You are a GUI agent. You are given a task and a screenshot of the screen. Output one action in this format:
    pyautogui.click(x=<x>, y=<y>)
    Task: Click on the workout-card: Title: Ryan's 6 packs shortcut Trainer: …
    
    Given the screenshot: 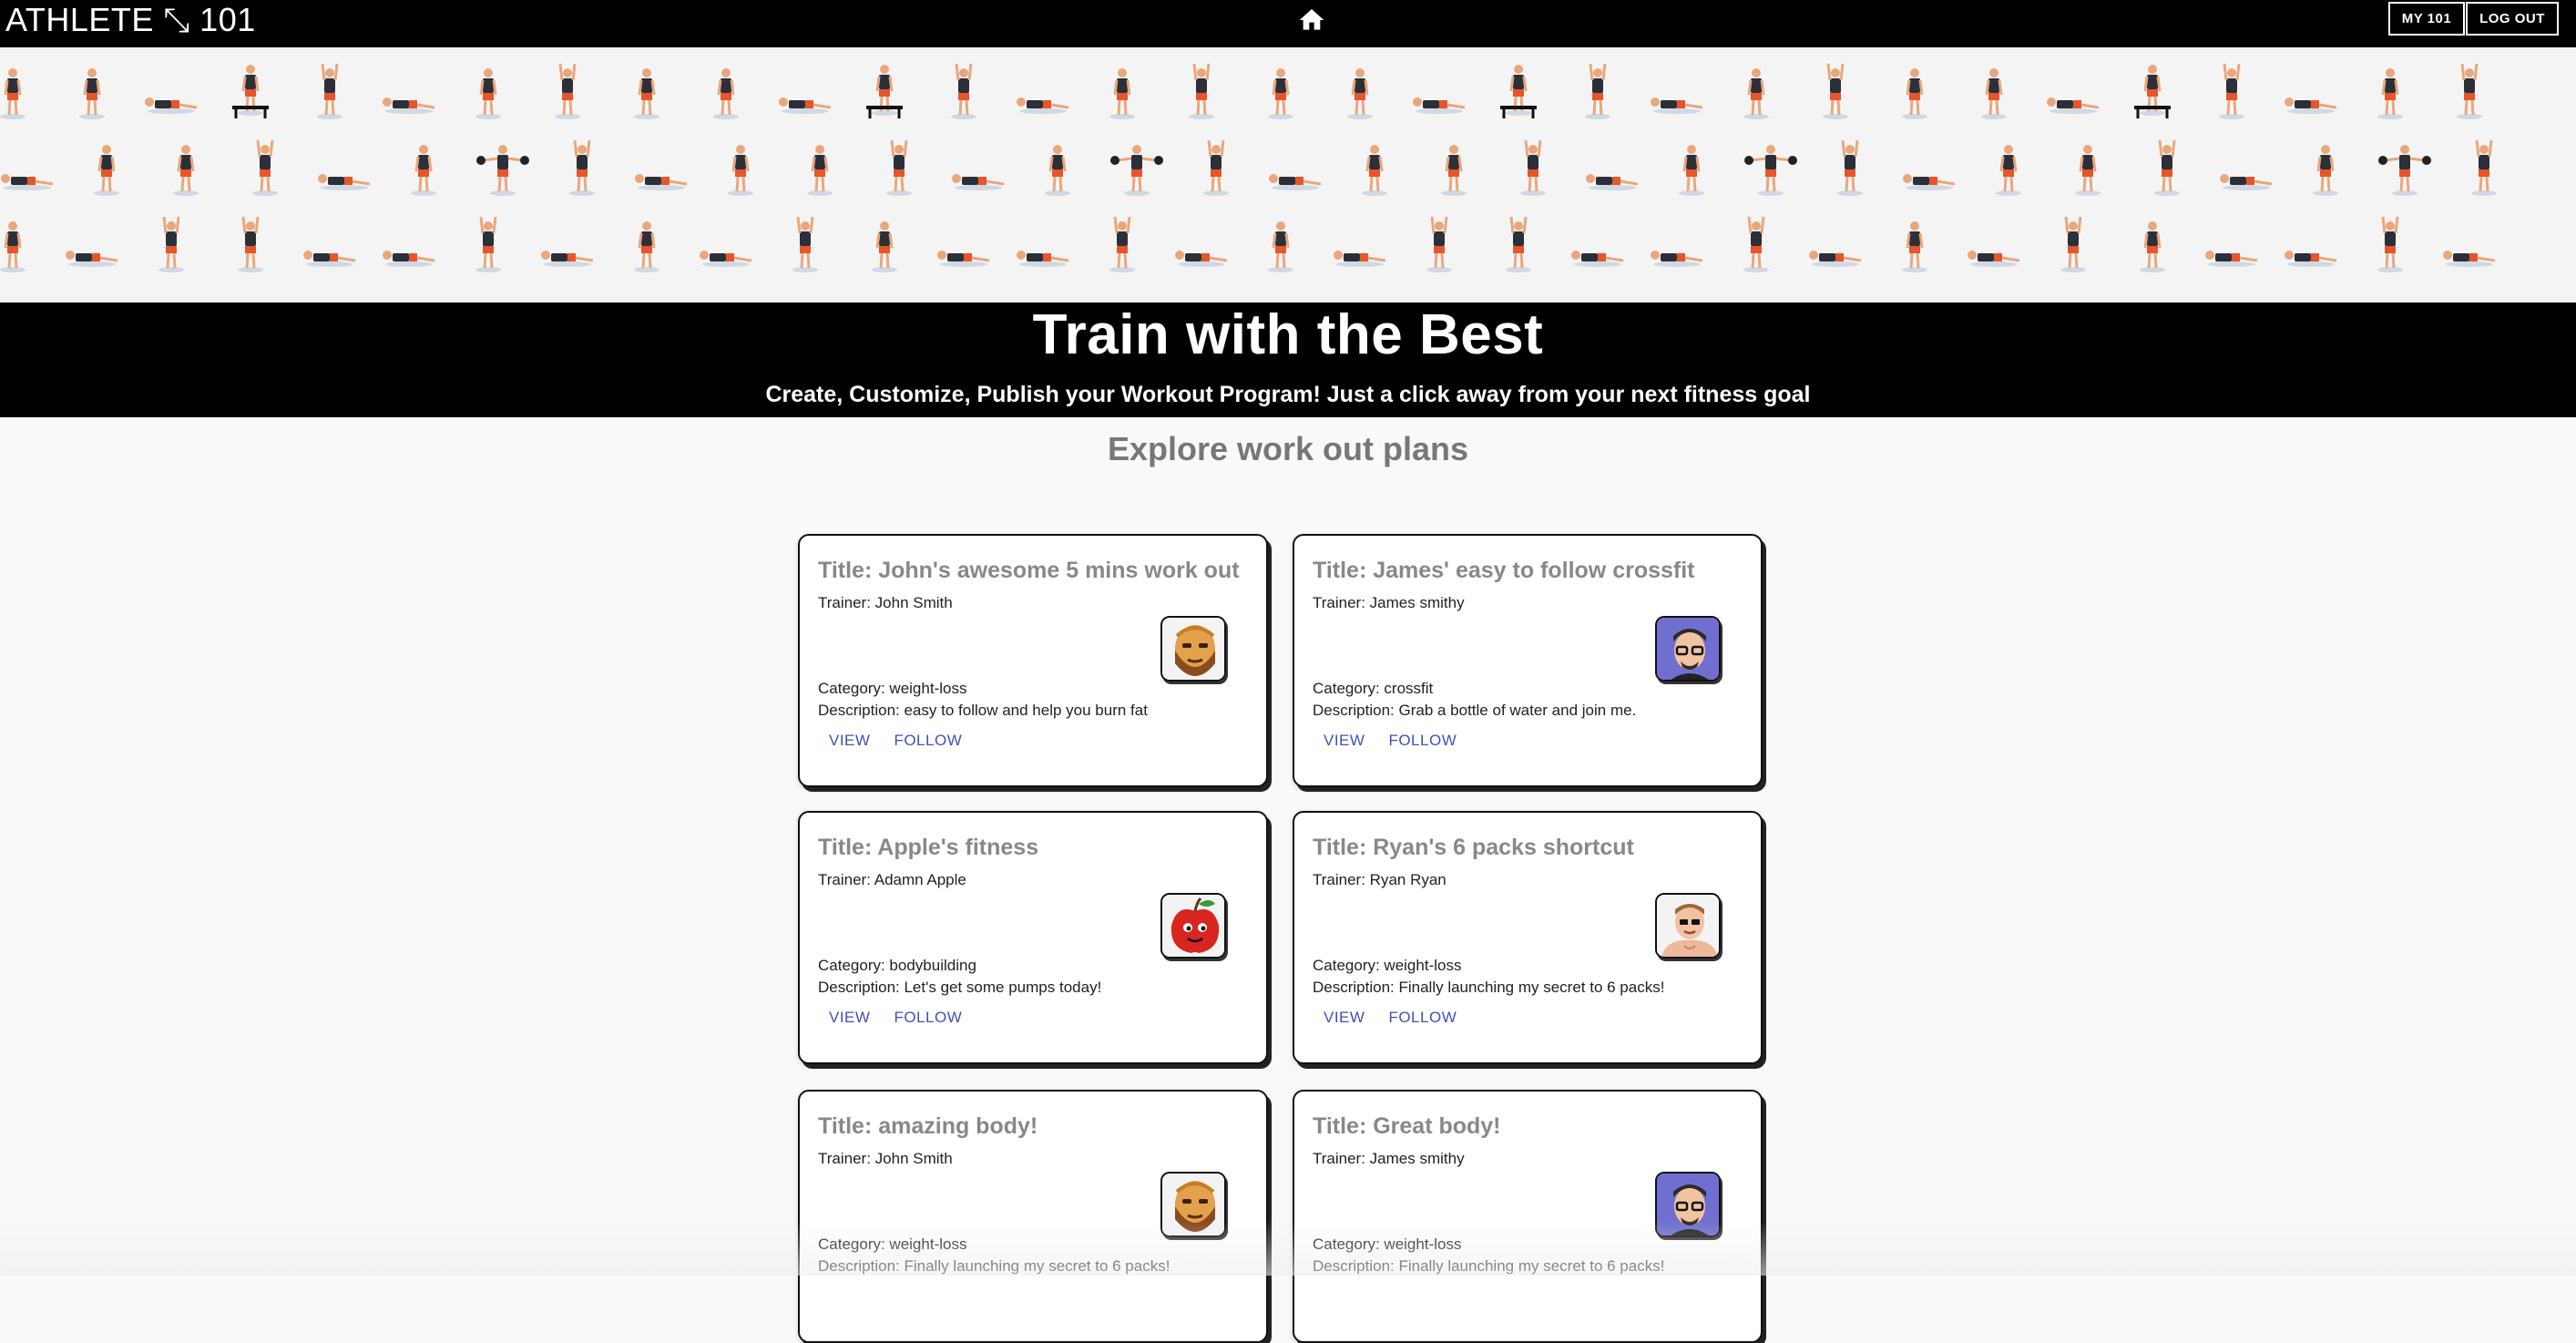 What is the action you would take?
    pyautogui.click(x=1528, y=938)
    